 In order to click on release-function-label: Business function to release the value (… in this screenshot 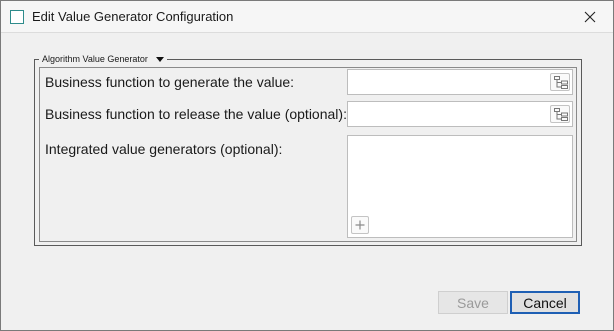, I will do `click(196, 114)`.